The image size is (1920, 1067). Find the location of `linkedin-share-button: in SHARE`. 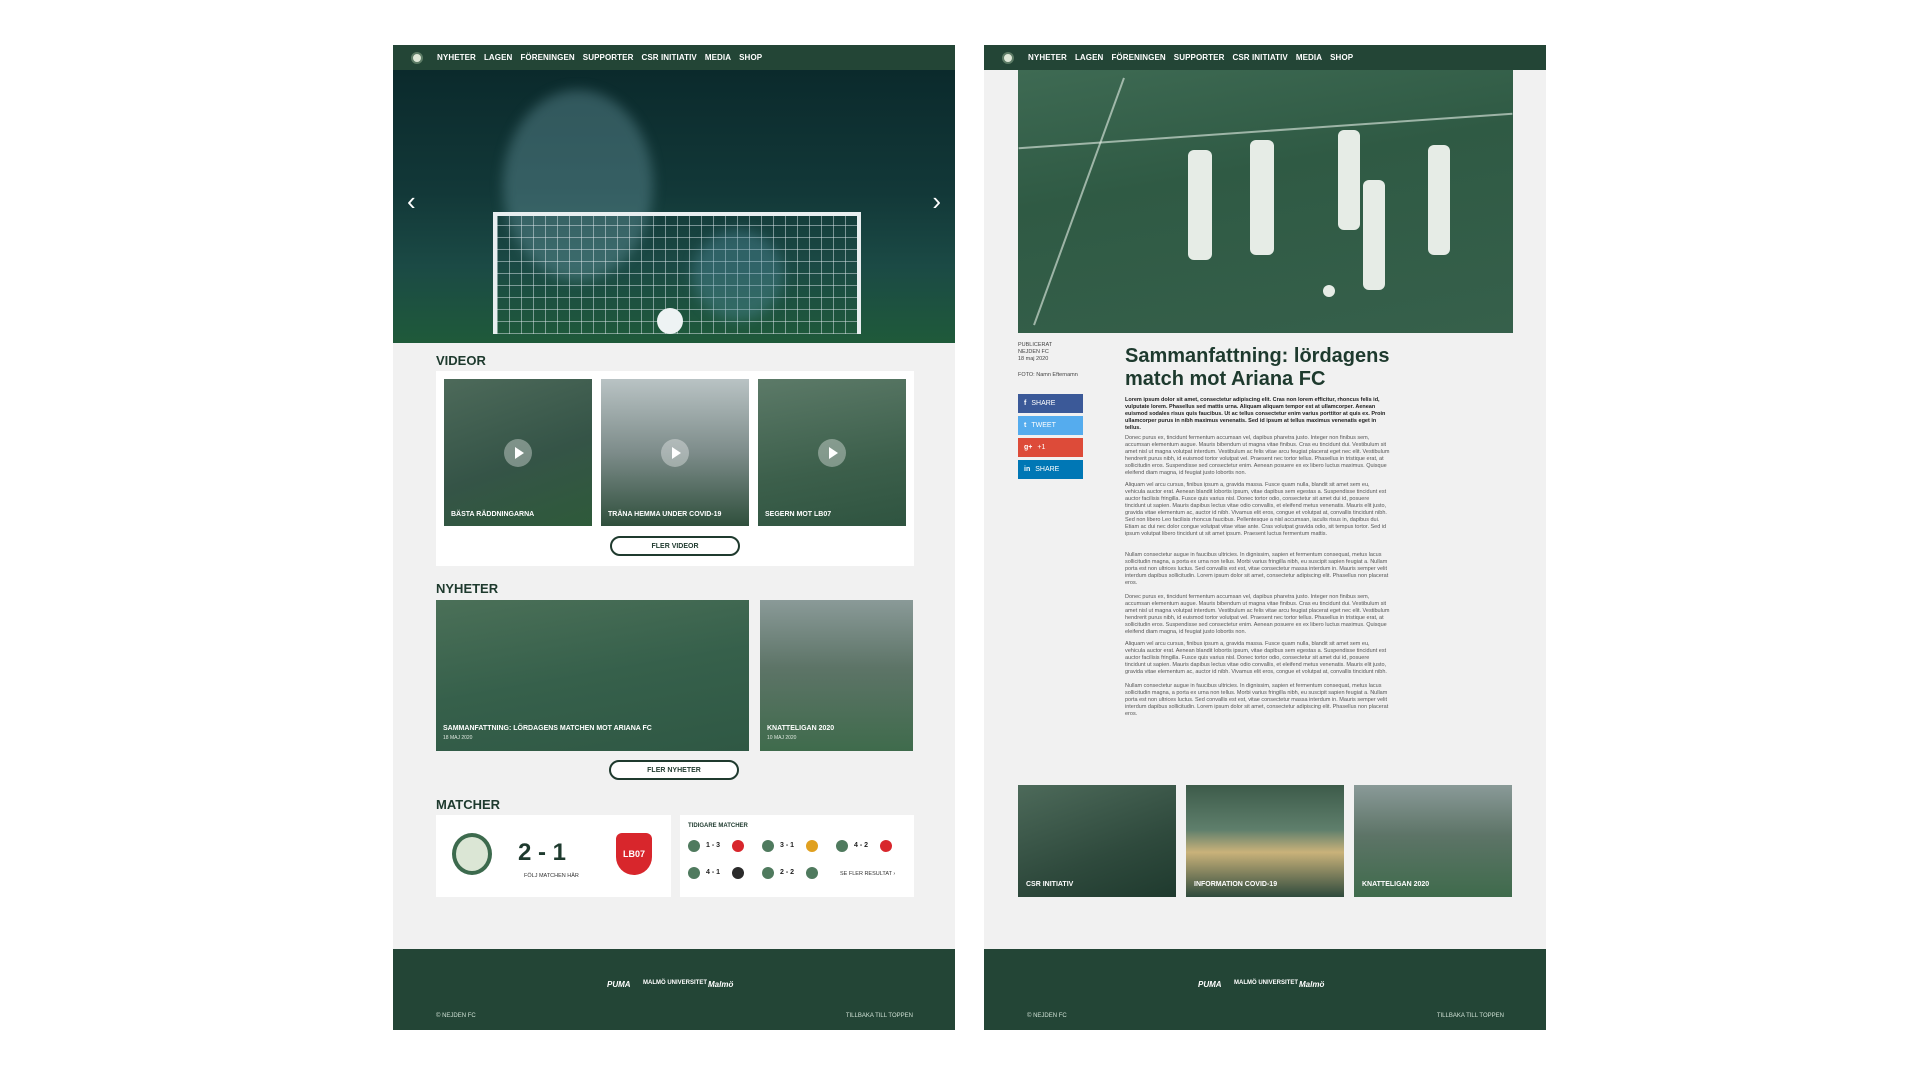

linkedin-share-button: in SHARE is located at coordinates (1050, 469).